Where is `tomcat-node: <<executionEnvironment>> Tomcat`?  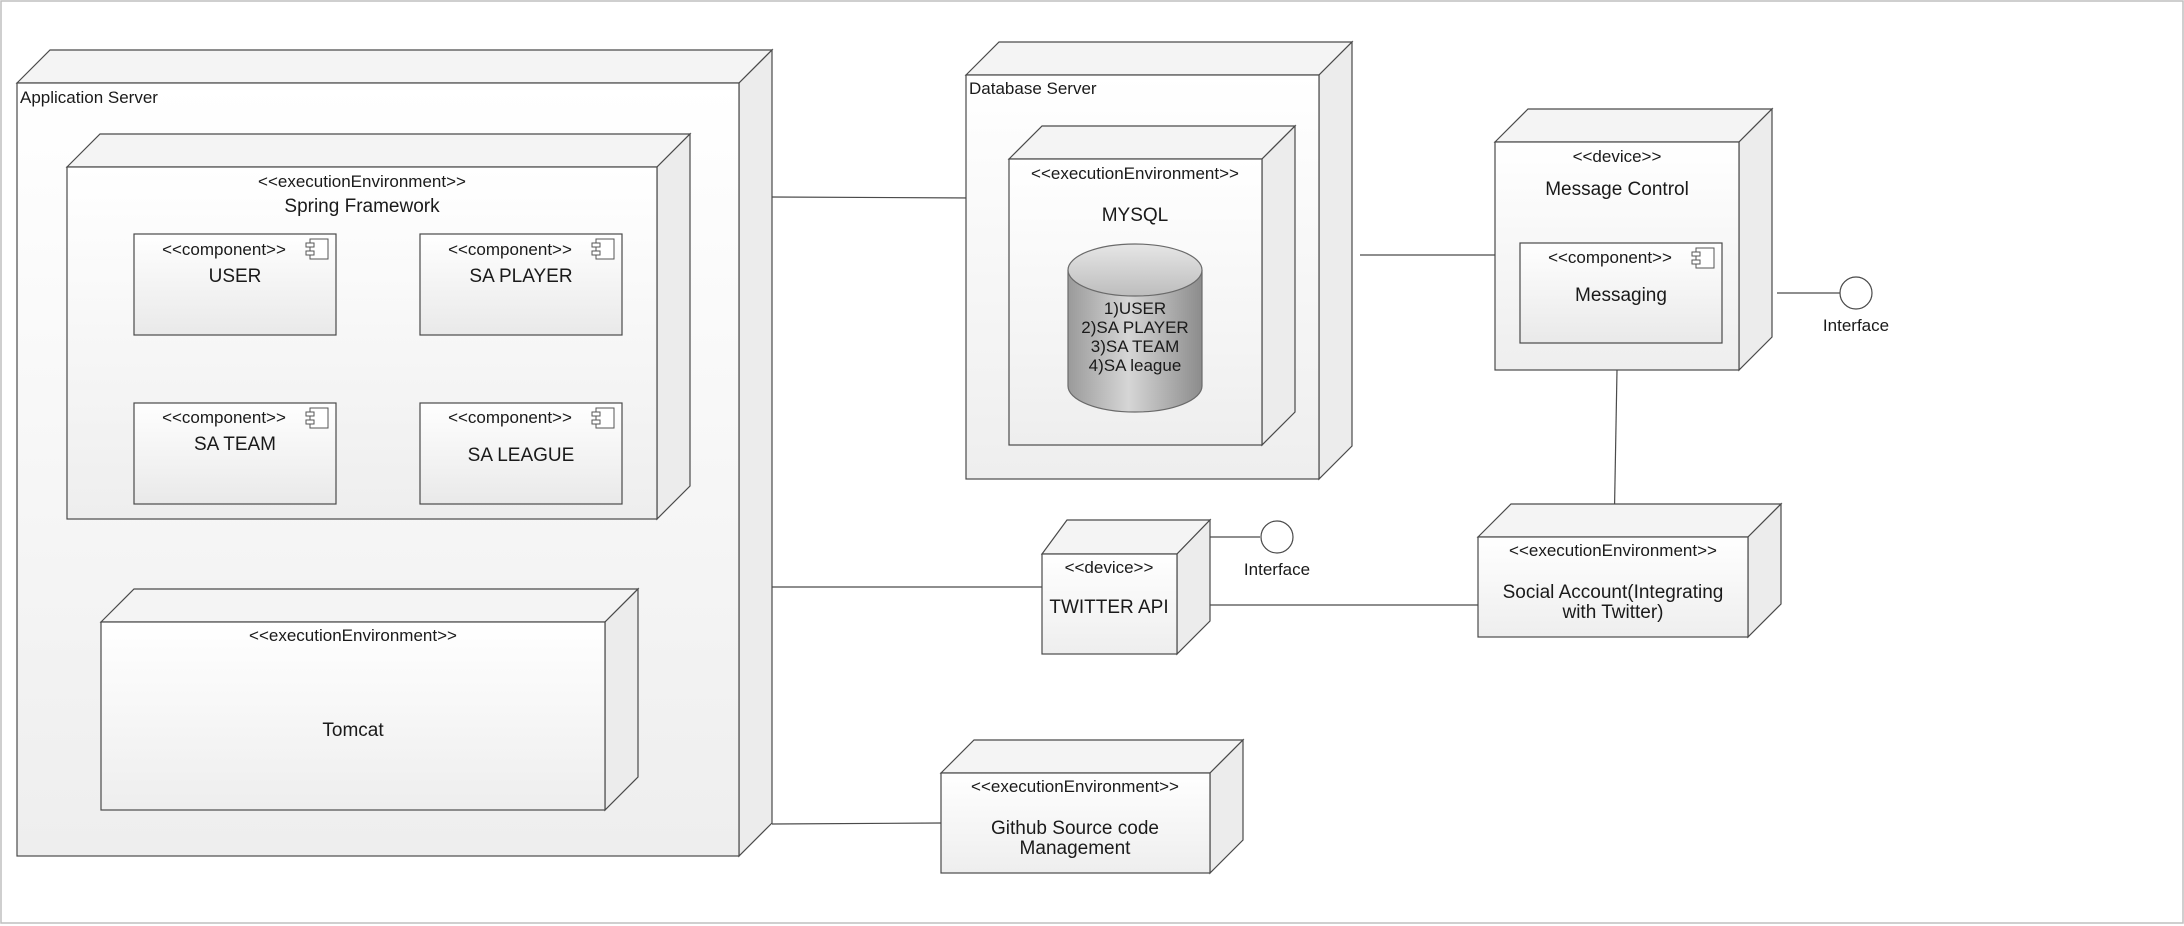
tomcat-node: <<executionEnvironment>> Tomcat is located at coordinates (369, 699).